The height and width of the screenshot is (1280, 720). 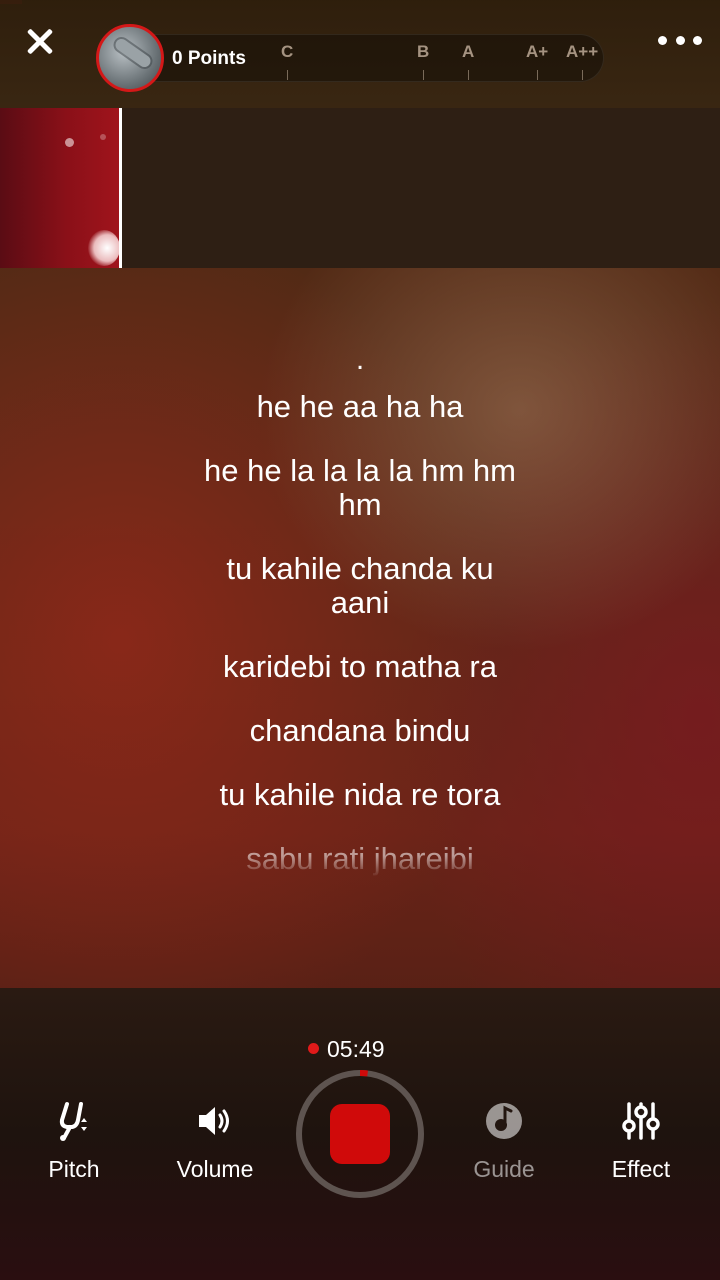 What do you see at coordinates (60, 188) in the screenshot?
I see `sung-pitch-area` at bounding box center [60, 188].